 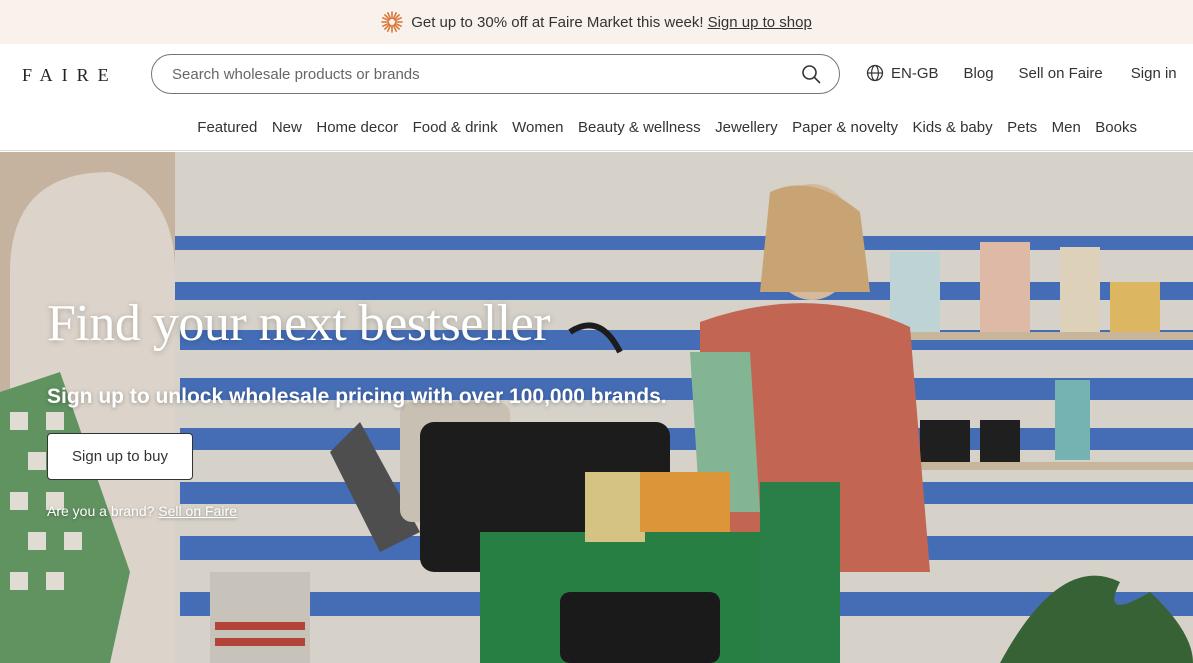 I want to click on language-label: EN-GB, so click(x=915, y=73).